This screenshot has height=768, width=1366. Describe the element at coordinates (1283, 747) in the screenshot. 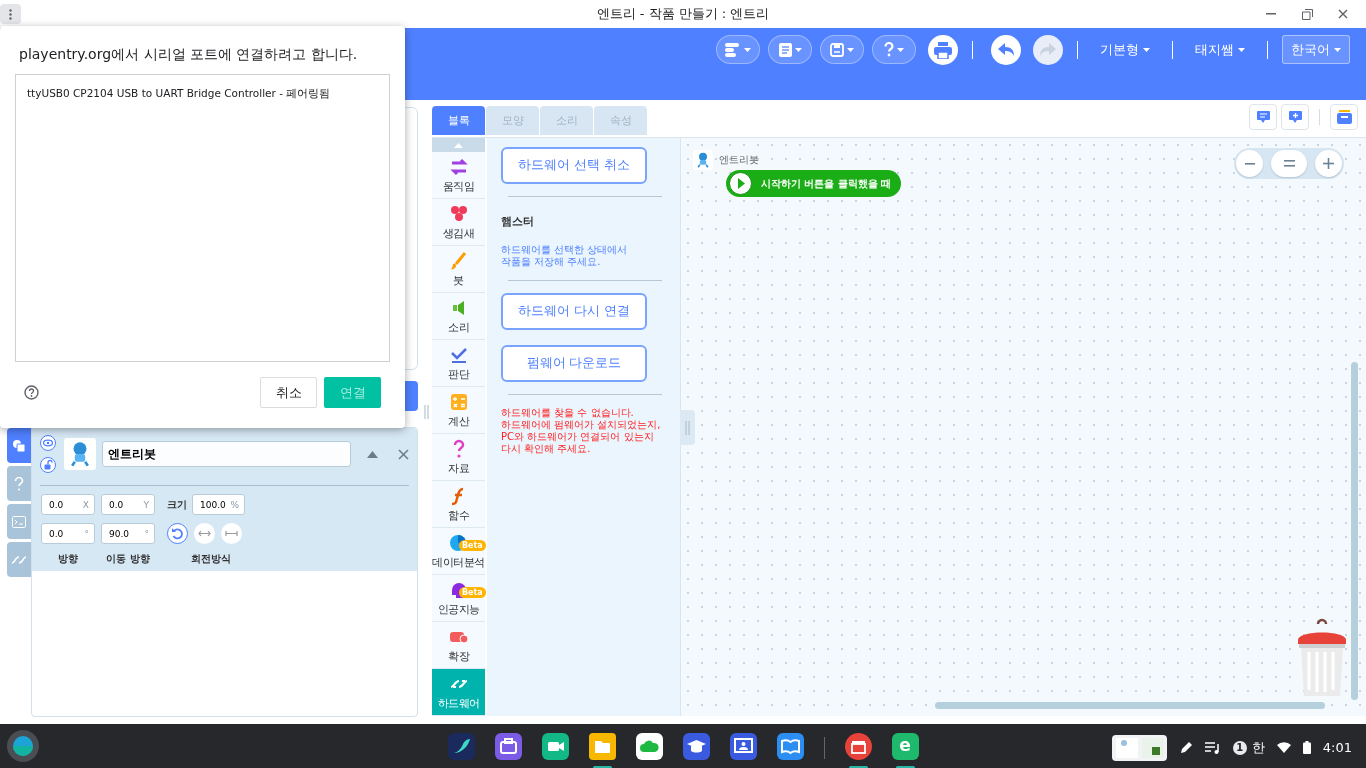

I see `wifi-icon` at that location.